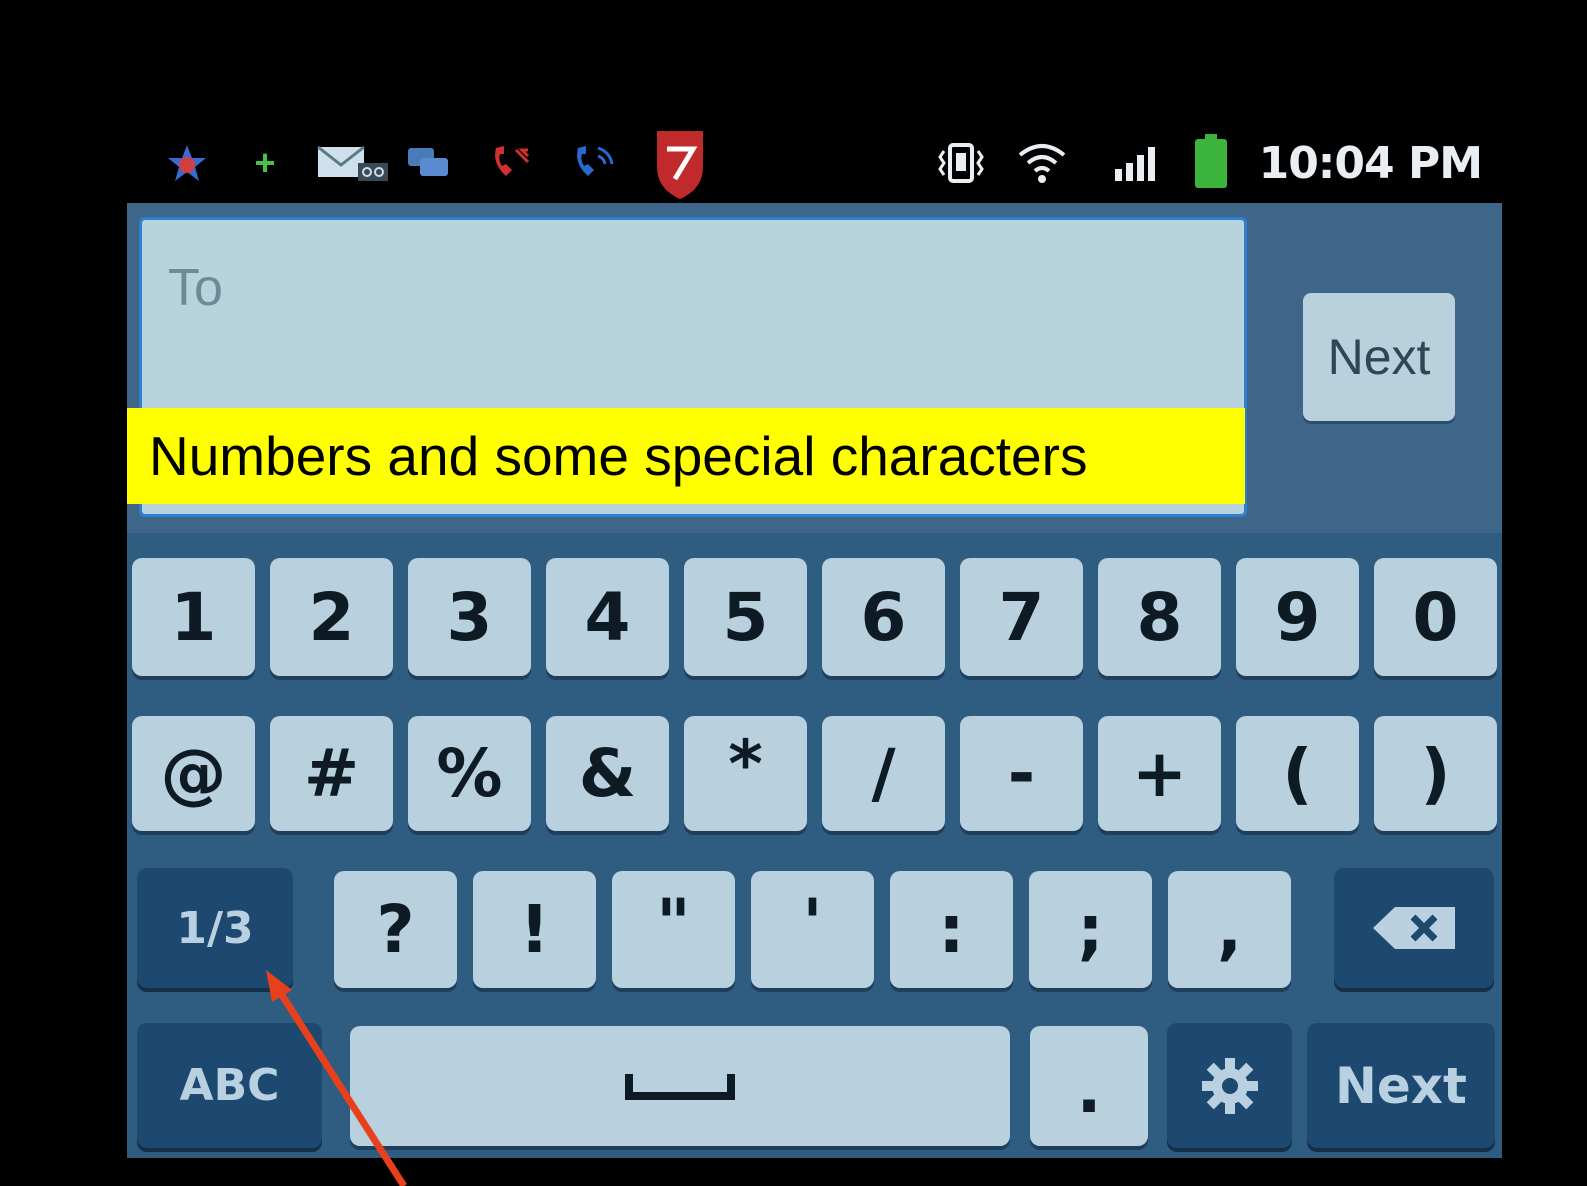  I want to click on signal-icon, so click(1136, 163).